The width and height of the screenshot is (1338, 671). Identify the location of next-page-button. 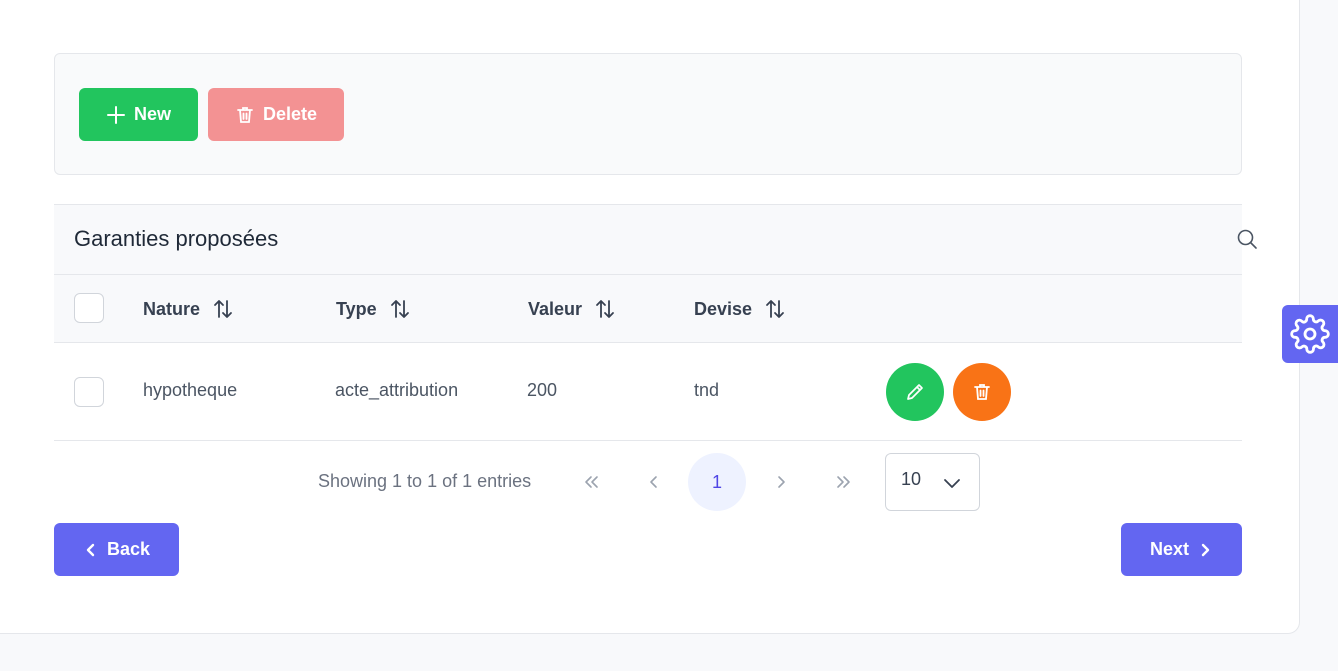
(781, 482).